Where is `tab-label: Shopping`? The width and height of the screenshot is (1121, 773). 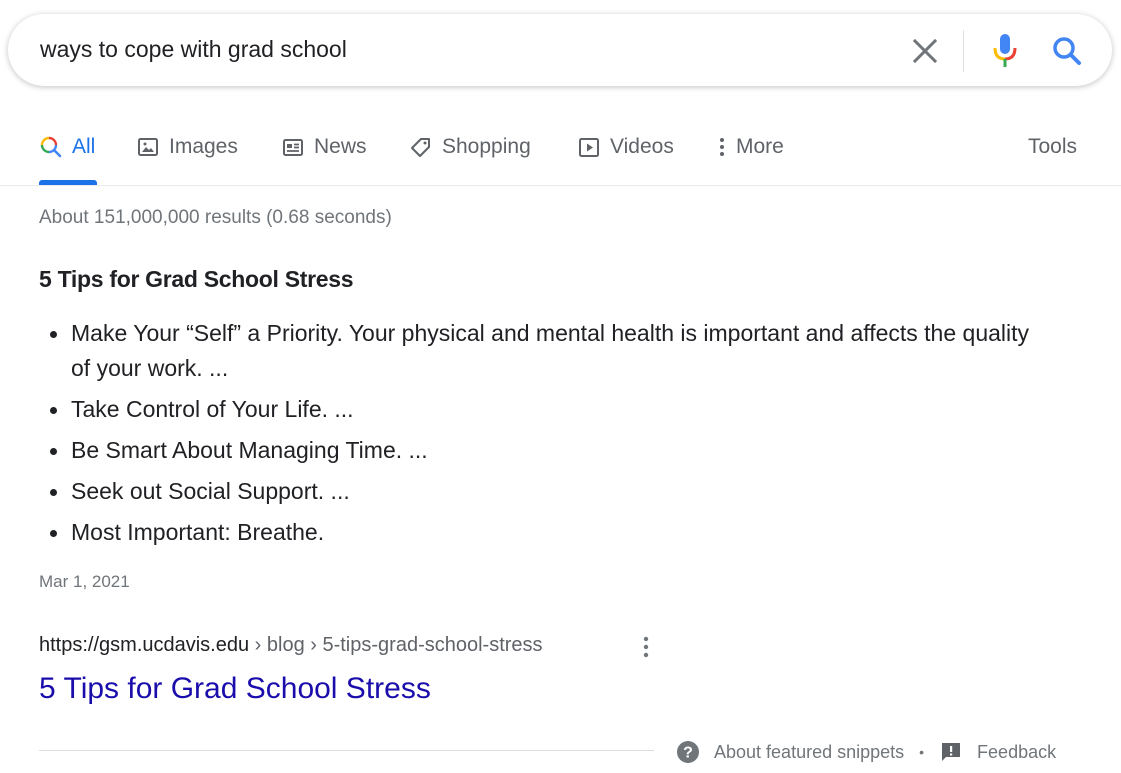
tab-label: Shopping is located at coordinates (486, 146).